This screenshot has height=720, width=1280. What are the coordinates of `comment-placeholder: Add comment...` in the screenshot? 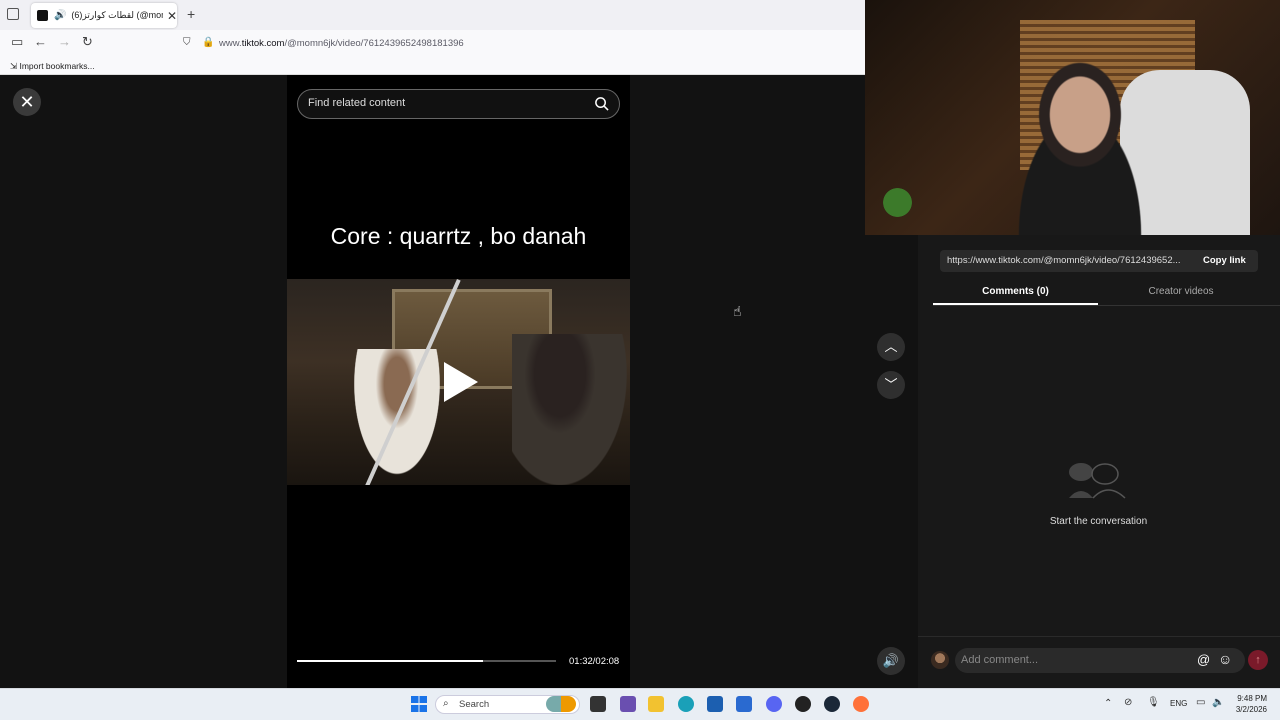 It's located at (1000, 660).